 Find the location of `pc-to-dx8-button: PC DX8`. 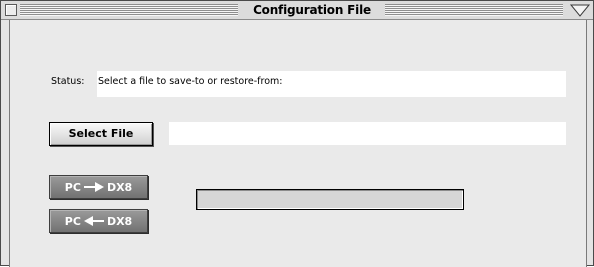

pc-to-dx8-button: PC DX8 is located at coordinates (98, 187).